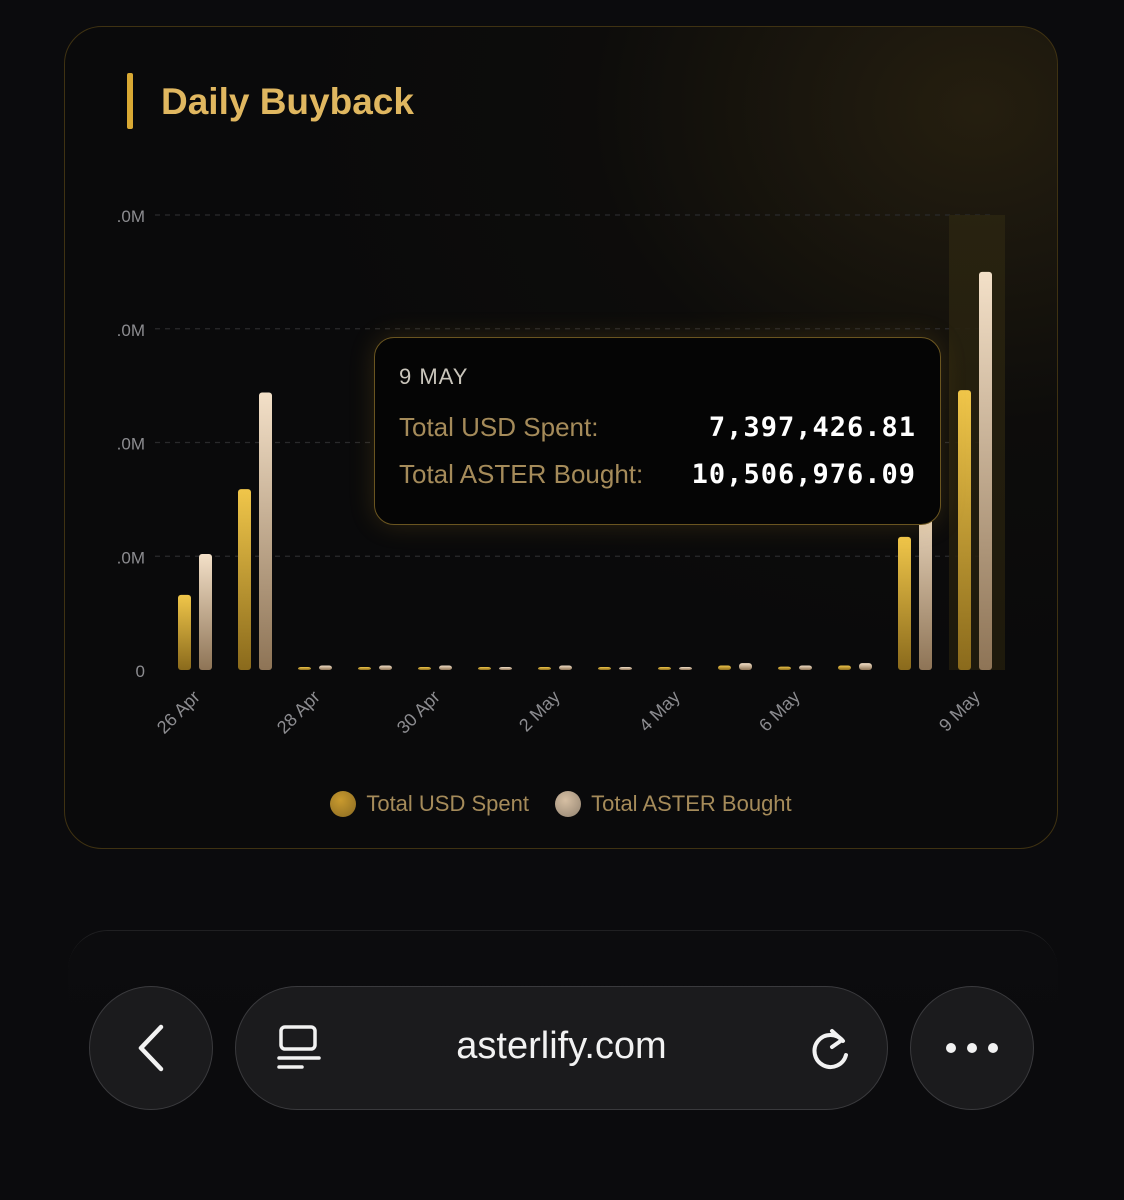 This screenshot has width=1124, height=1200. Describe the element at coordinates (521, 474) in the screenshot. I see `tooltip-aster-label: Total ASTER Bought:` at that location.